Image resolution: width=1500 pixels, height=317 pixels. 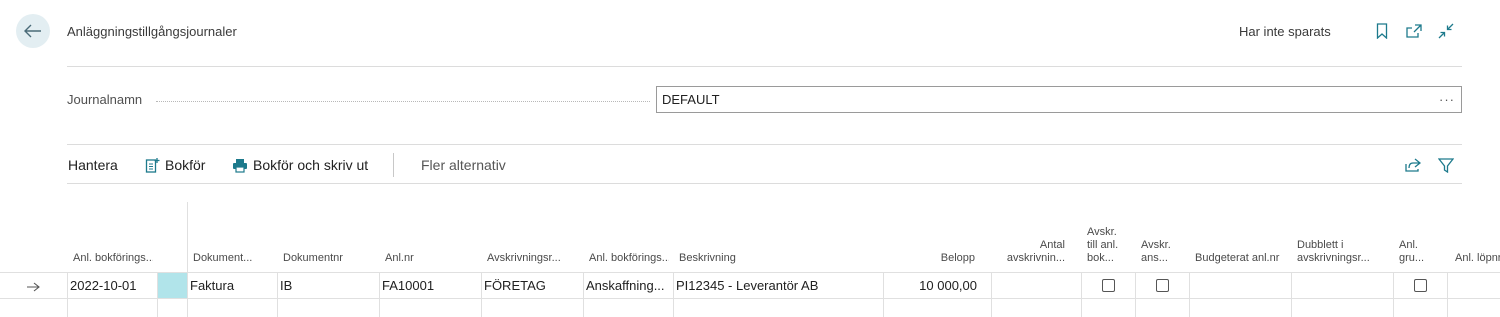 I want to click on back-button, so click(x=33, y=31).